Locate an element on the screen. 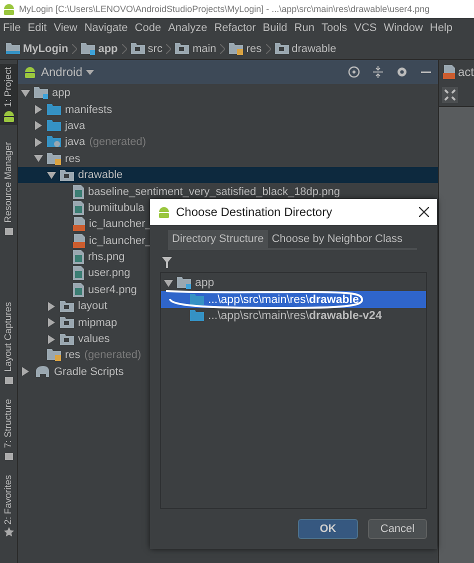 This screenshot has height=563, width=474. item-label: mipmap is located at coordinates (98, 322).